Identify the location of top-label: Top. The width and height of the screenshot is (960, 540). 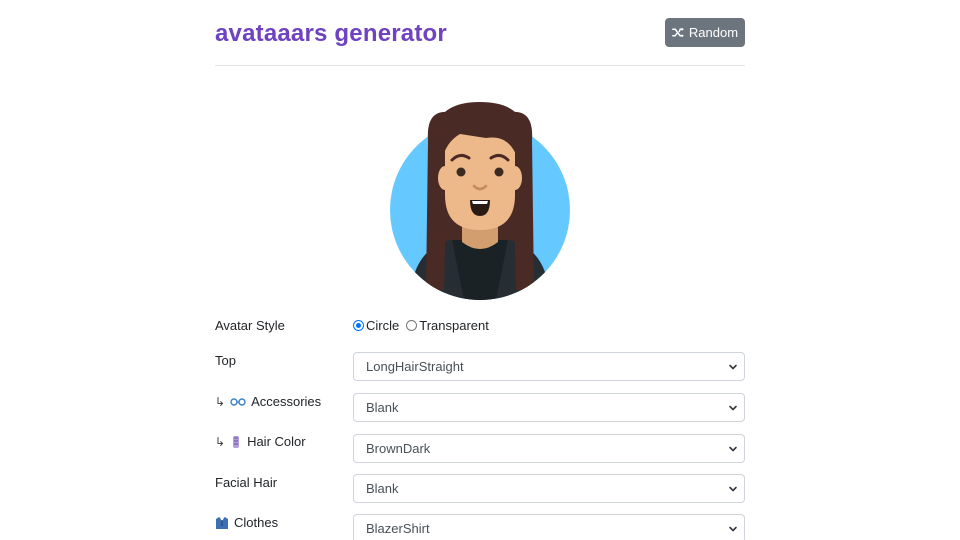
(225, 360).